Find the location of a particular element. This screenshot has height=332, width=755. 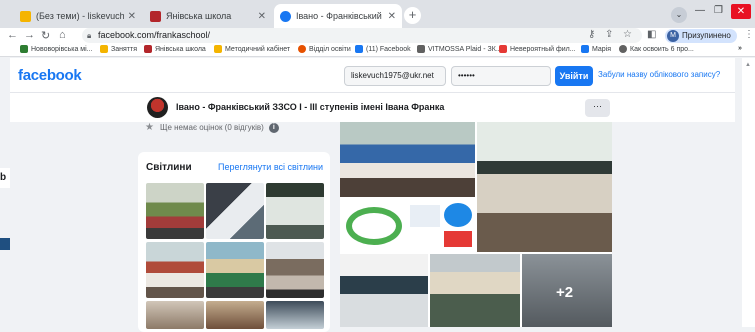

scroll-up-icon: ▲ is located at coordinates (748, 65).